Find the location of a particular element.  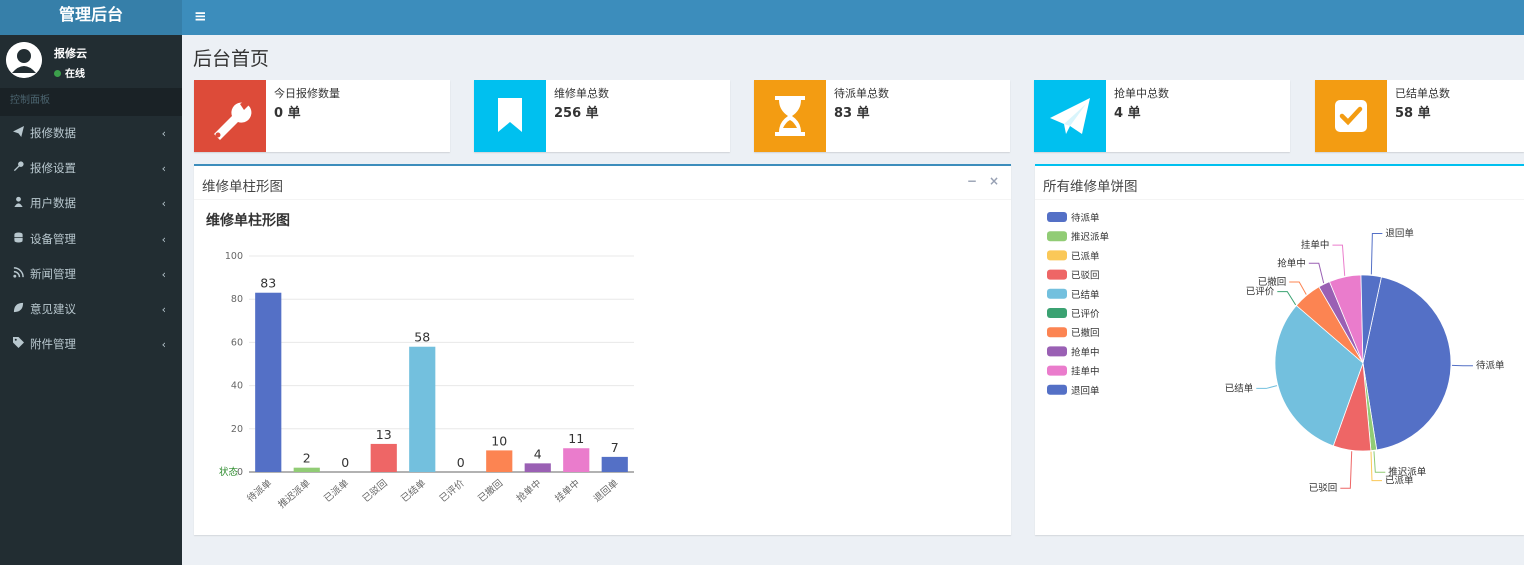

database-icon is located at coordinates (18, 239).